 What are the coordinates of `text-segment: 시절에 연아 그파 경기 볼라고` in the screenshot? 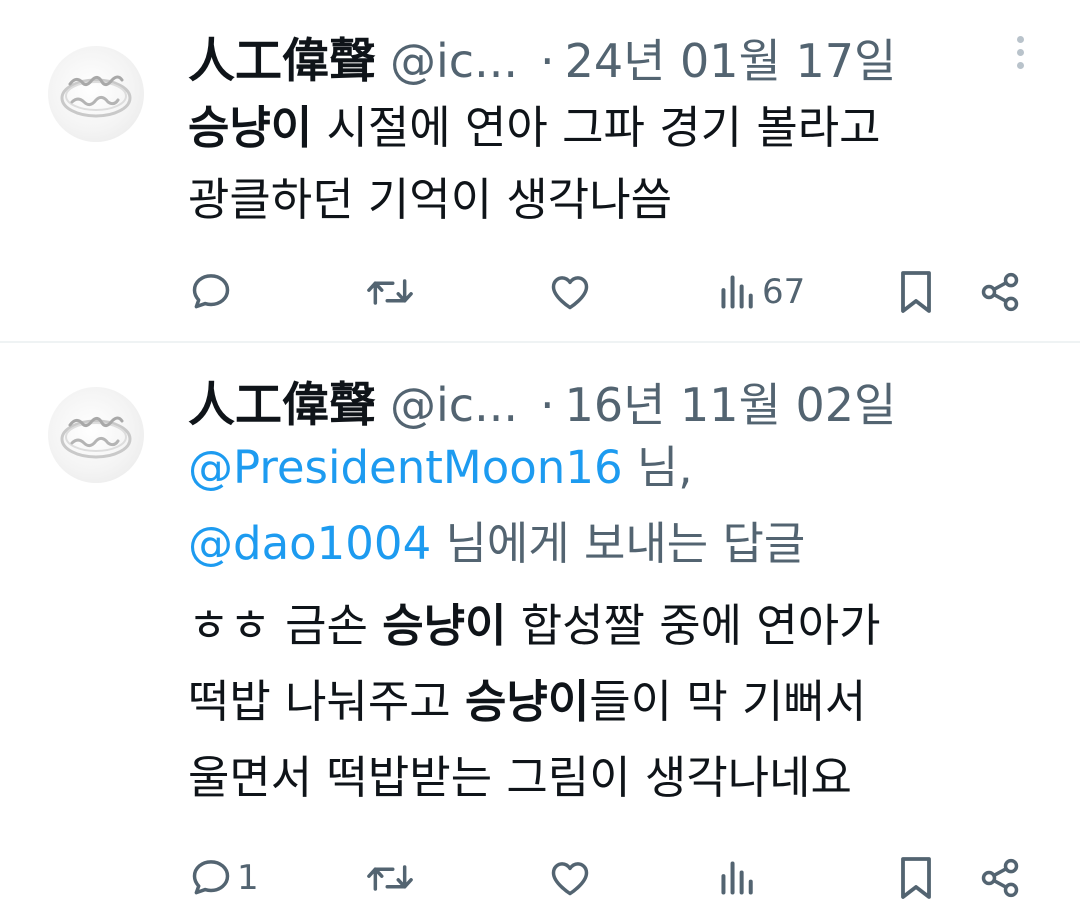 It's located at (596, 127).